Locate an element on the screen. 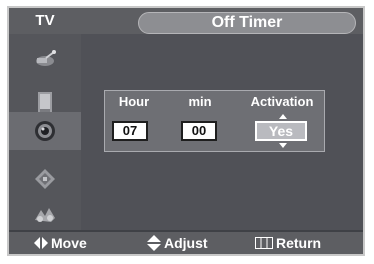  footer-return-hint: Return is located at coordinates (288, 243).